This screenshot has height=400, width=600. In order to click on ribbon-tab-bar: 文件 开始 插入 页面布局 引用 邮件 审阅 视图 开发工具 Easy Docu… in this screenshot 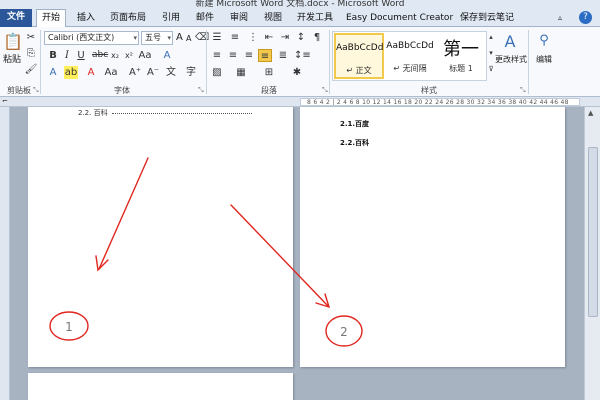, I will do `click(300, 17)`.